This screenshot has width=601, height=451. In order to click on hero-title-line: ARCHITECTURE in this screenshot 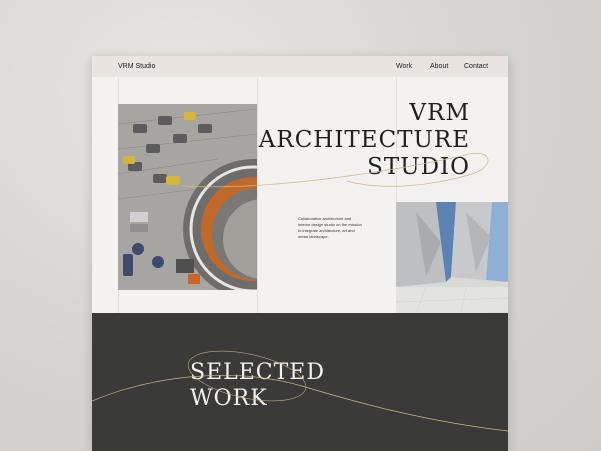, I will do `click(364, 140)`.